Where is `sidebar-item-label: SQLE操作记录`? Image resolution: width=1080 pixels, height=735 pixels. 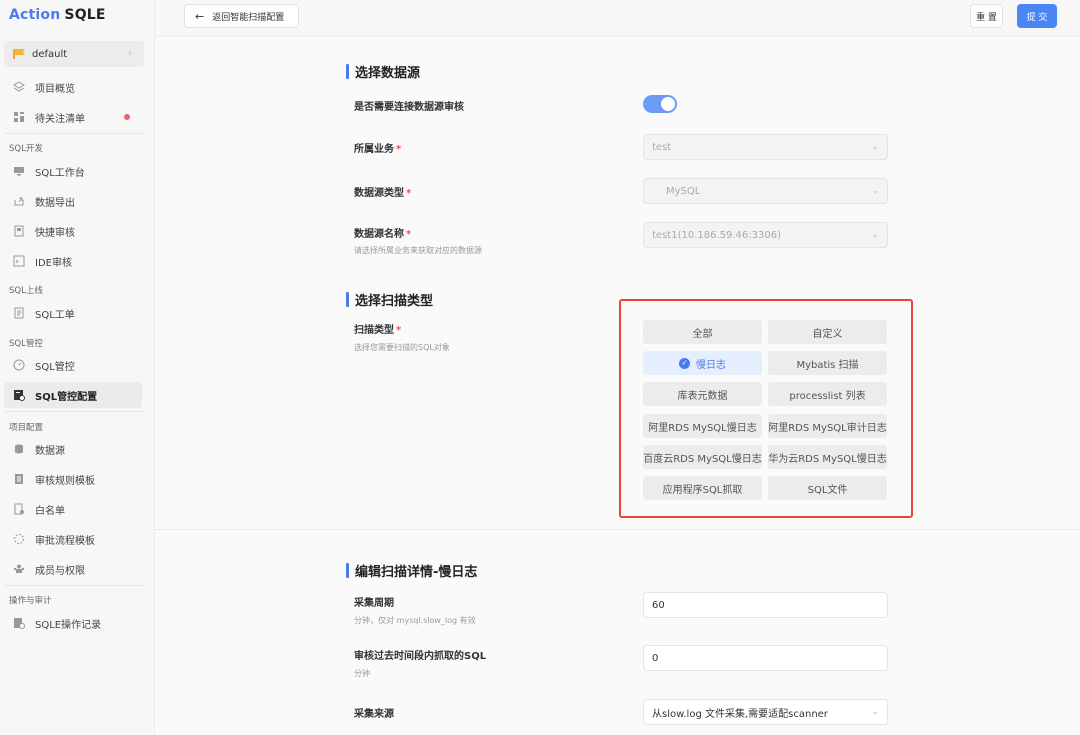 sidebar-item-label: SQLE操作记录 is located at coordinates (68, 625).